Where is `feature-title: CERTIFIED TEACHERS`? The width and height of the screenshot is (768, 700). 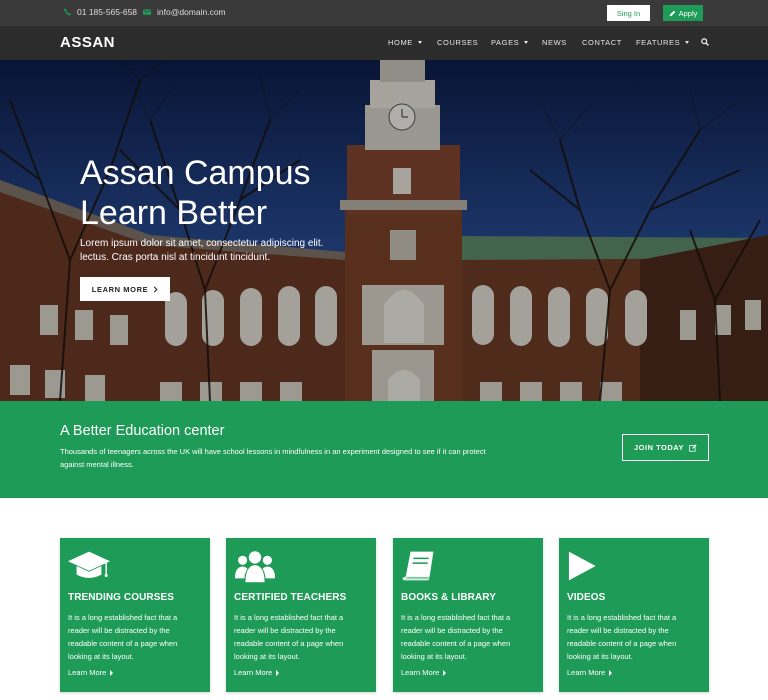
feature-title: CERTIFIED TEACHERS is located at coordinates (290, 597).